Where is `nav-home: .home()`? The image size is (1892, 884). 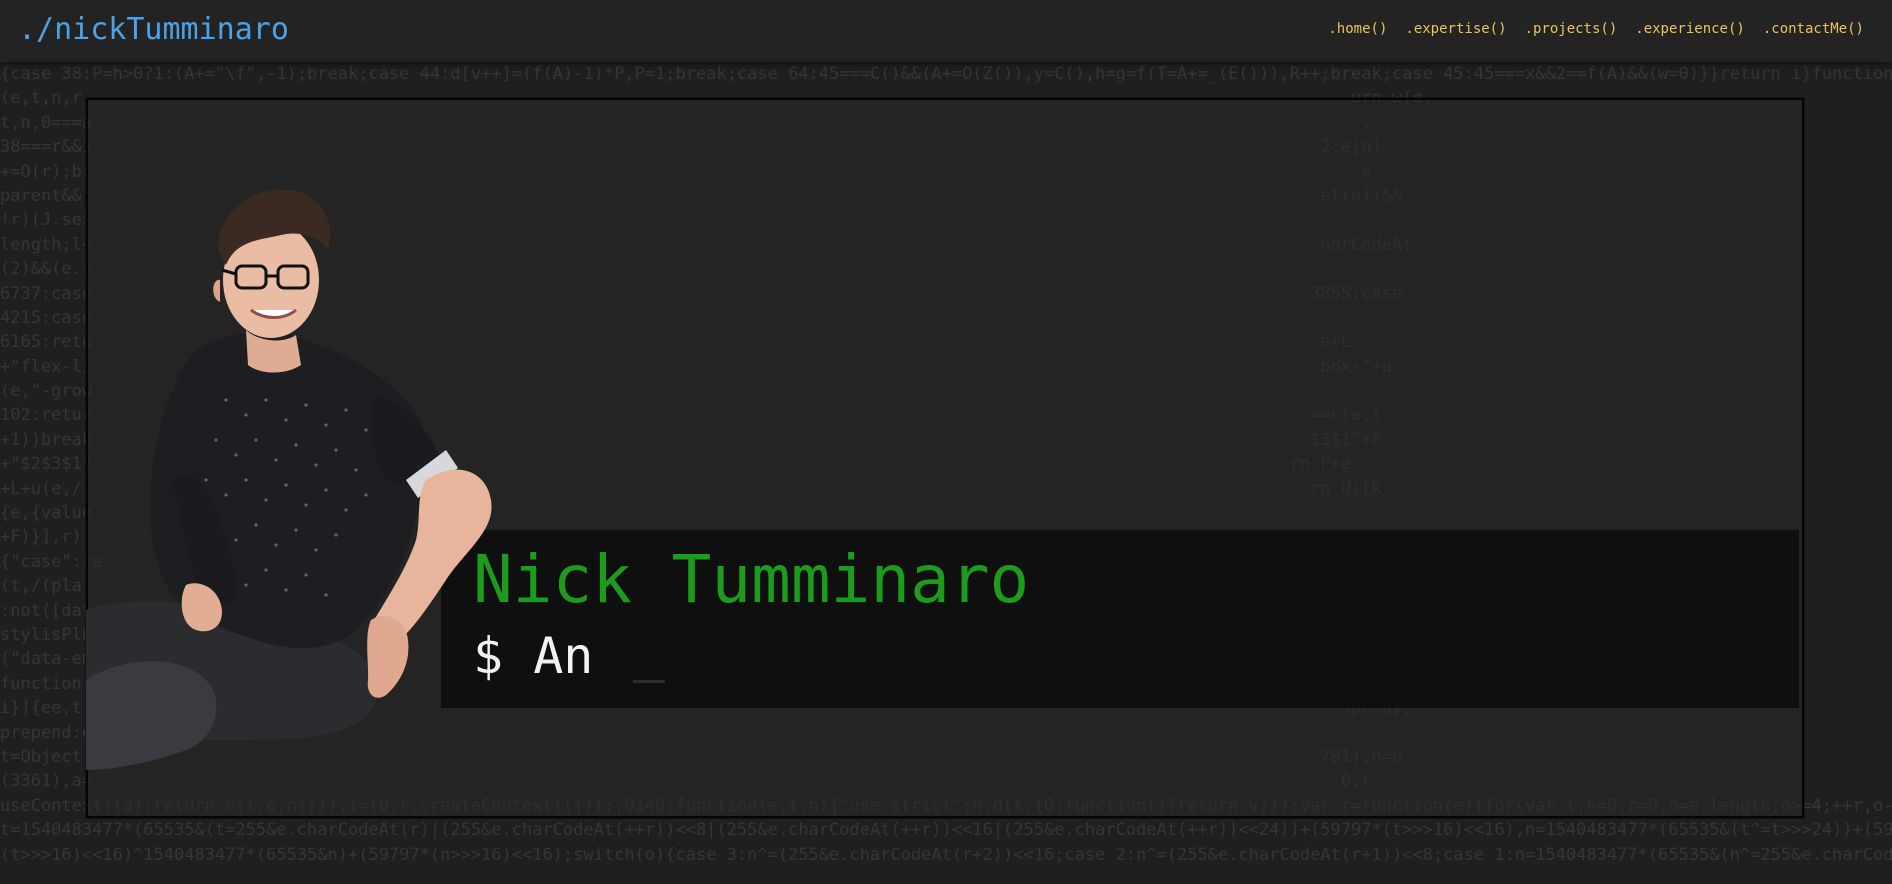
nav-home: .home() is located at coordinates (1357, 29).